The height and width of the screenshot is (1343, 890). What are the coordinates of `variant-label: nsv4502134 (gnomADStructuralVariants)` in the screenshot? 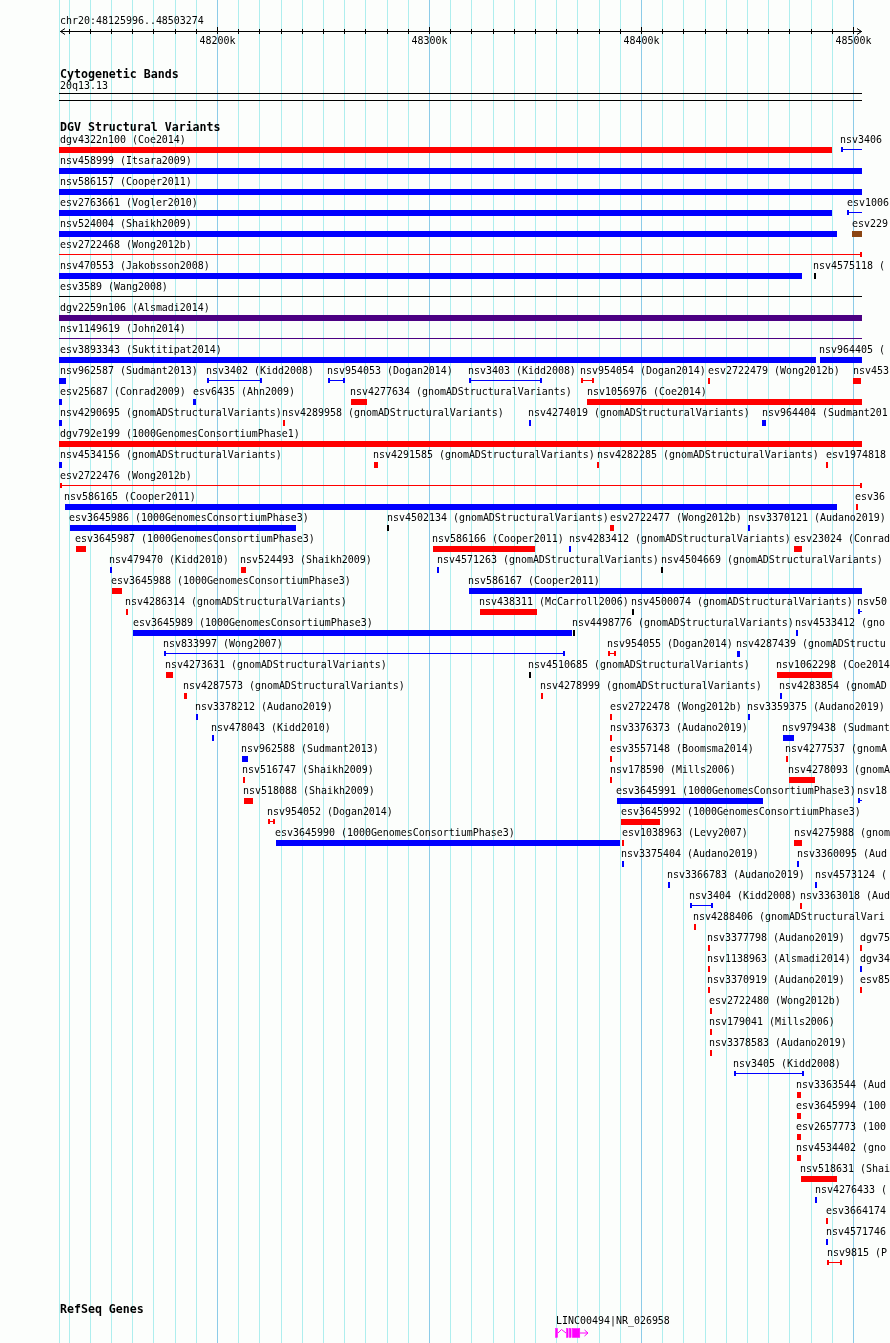 It's located at (498, 517).